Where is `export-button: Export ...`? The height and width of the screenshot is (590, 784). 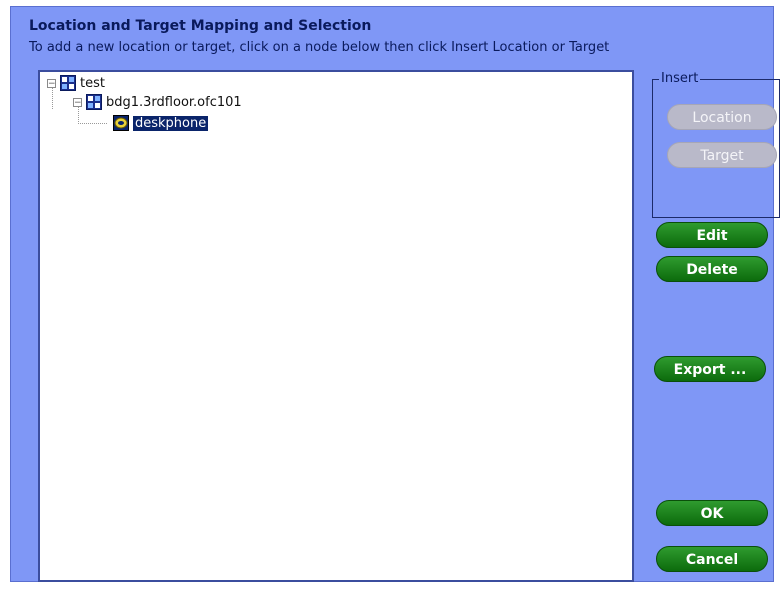
export-button: Export ... is located at coordinates (710, 369).